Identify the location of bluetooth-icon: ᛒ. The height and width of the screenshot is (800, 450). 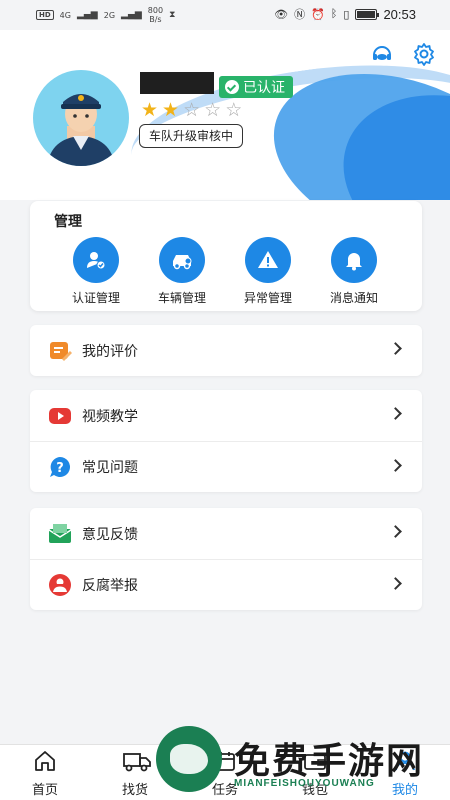
(334, 14).